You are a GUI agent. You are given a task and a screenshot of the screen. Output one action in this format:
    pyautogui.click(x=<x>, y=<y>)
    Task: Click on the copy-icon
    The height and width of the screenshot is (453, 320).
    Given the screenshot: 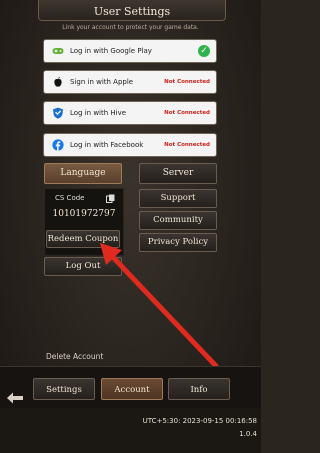 What is the action you would take?
    pyautogui.click(x=110, y=198)
    